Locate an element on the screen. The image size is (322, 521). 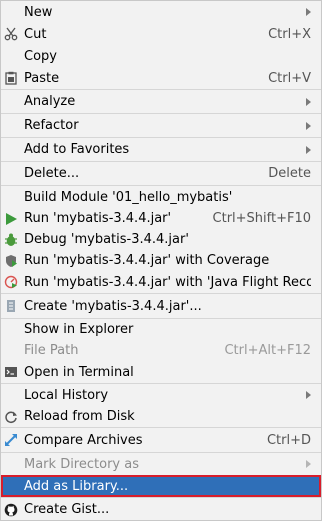
menu-item-reload-from-disk: Reload from Disk is located at coordinates (161, 416).